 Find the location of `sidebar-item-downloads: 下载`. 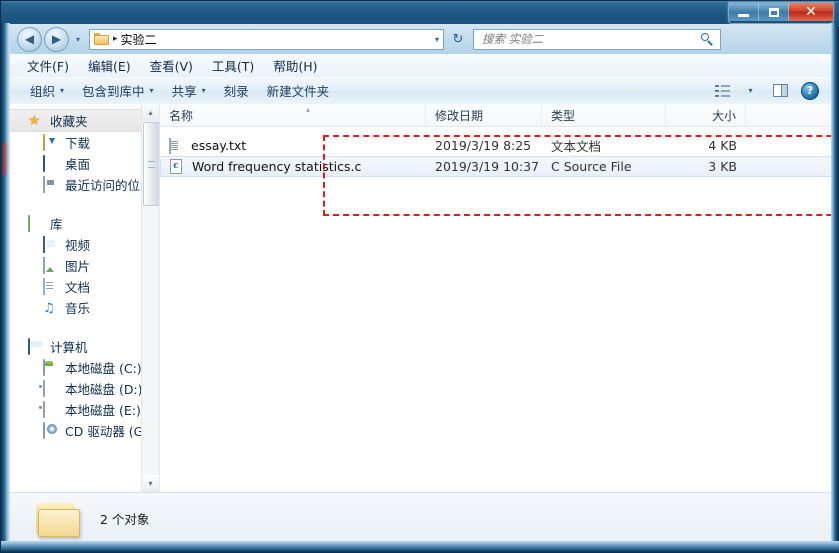

sidebar-item-downloads: 下载 is located at coordinates (84, 142).